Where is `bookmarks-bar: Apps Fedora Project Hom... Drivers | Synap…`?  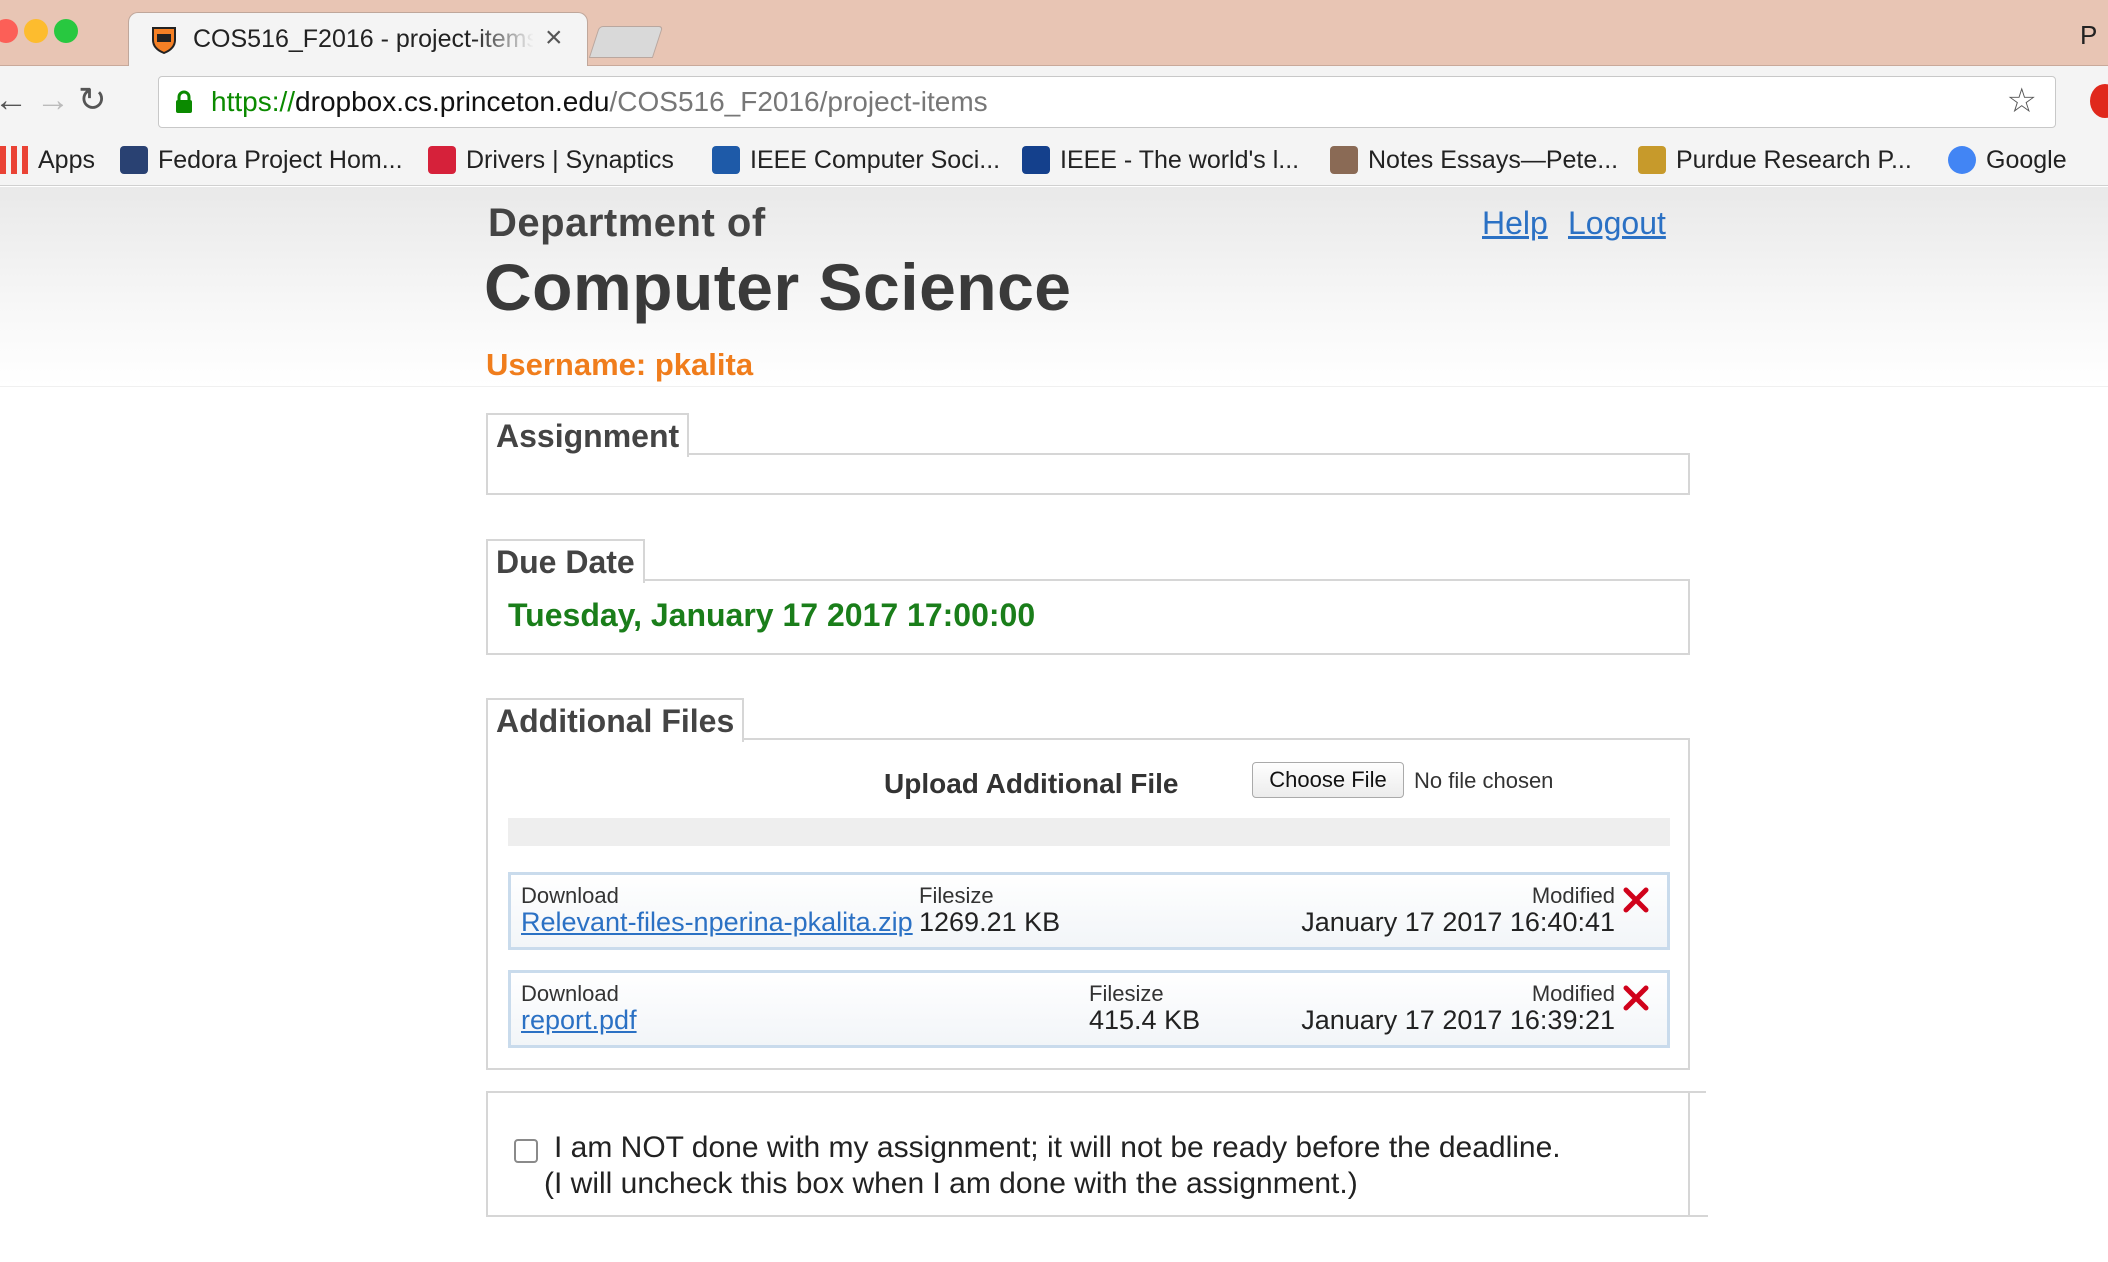 bookmarks-bar: Apps Fedora Project Hom... Drivers | Synap… is located at coordinates (1054, 161).